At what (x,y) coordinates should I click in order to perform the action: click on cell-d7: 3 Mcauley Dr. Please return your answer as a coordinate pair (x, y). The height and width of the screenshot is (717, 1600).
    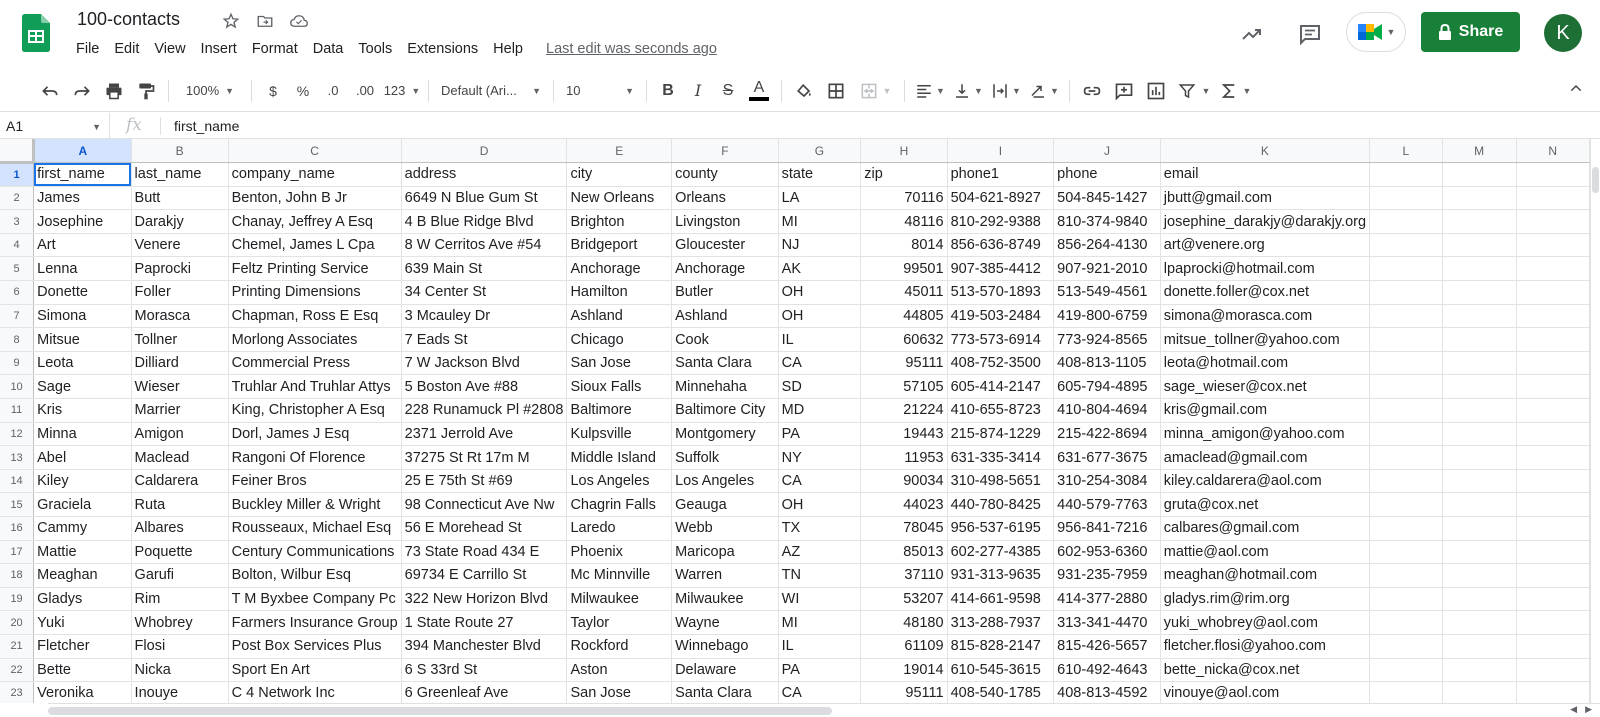
    Looking at the image, I should click on (484, 316).